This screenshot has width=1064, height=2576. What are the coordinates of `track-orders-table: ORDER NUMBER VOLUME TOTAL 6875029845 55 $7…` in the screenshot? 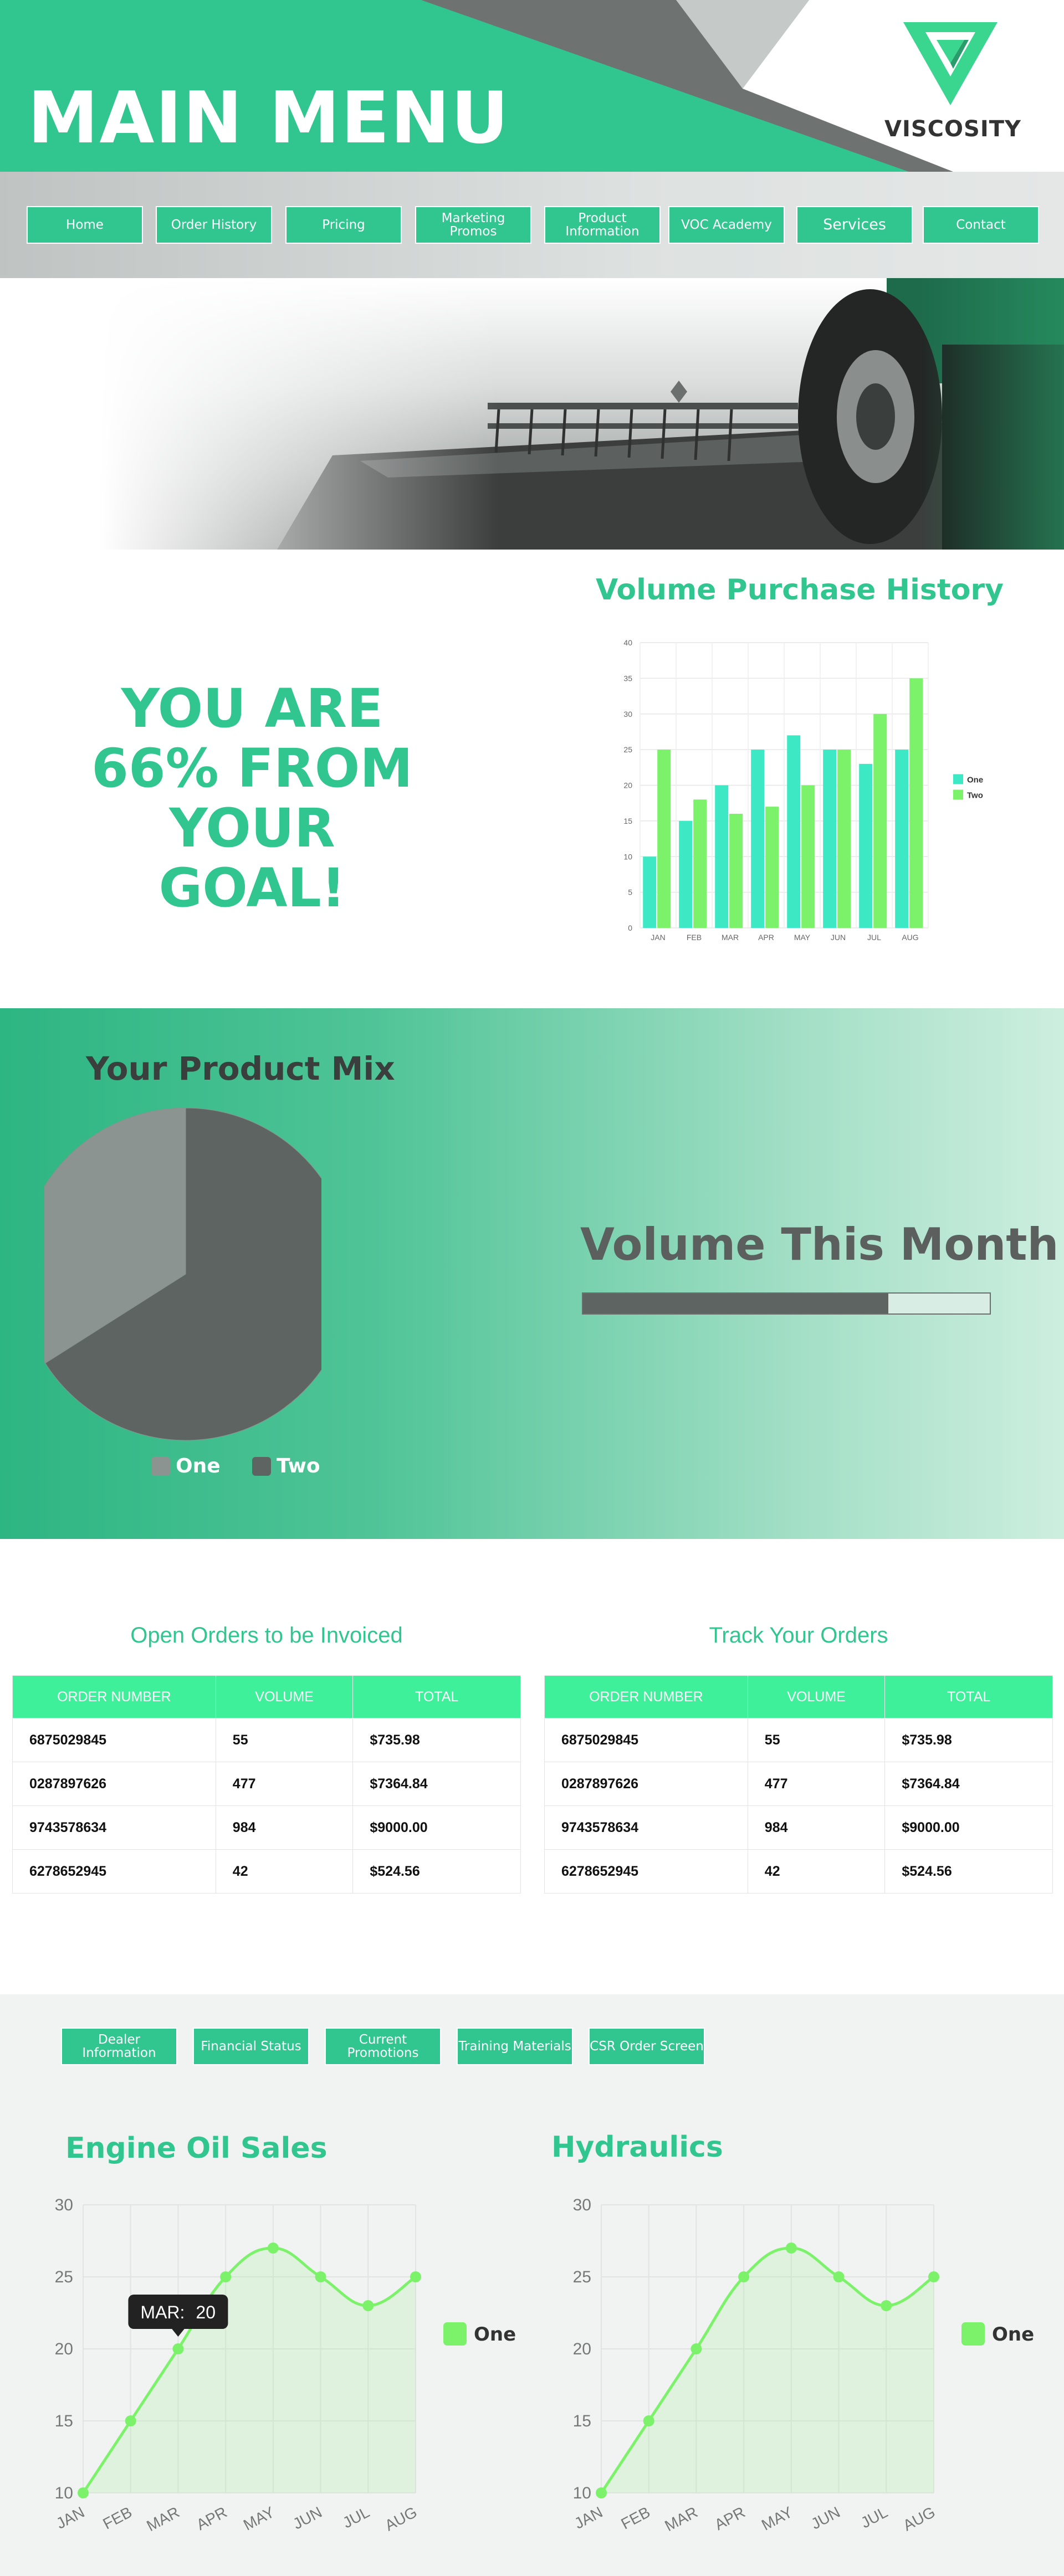 It's located at (798, 1784).